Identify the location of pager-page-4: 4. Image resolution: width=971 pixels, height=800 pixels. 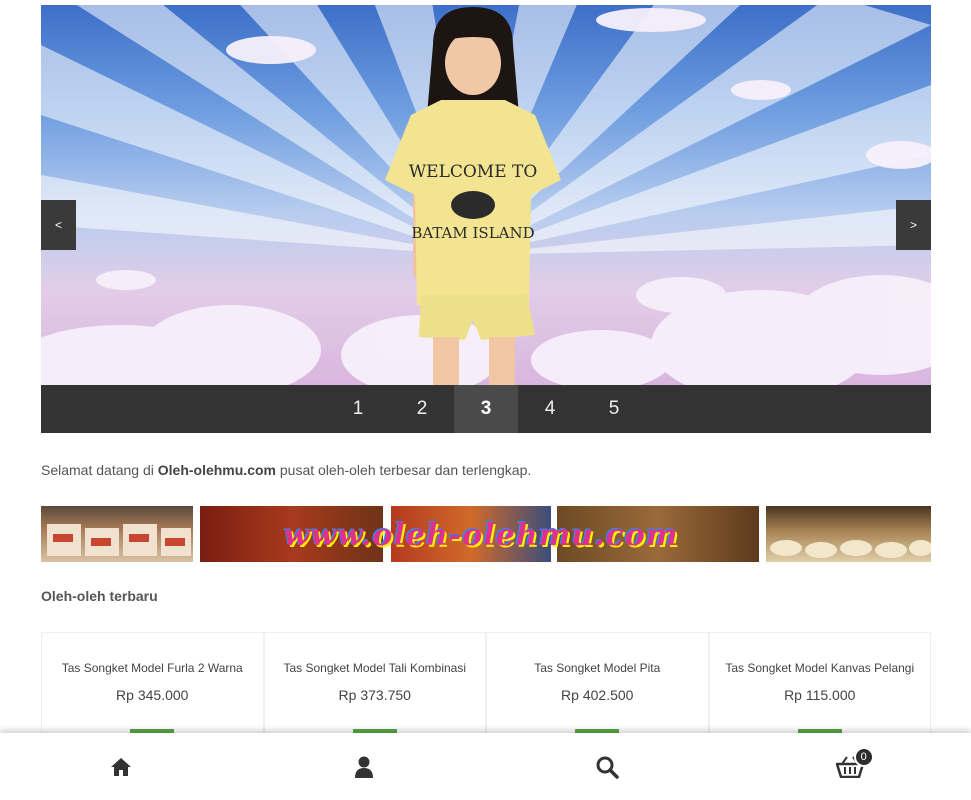
(550, 409).